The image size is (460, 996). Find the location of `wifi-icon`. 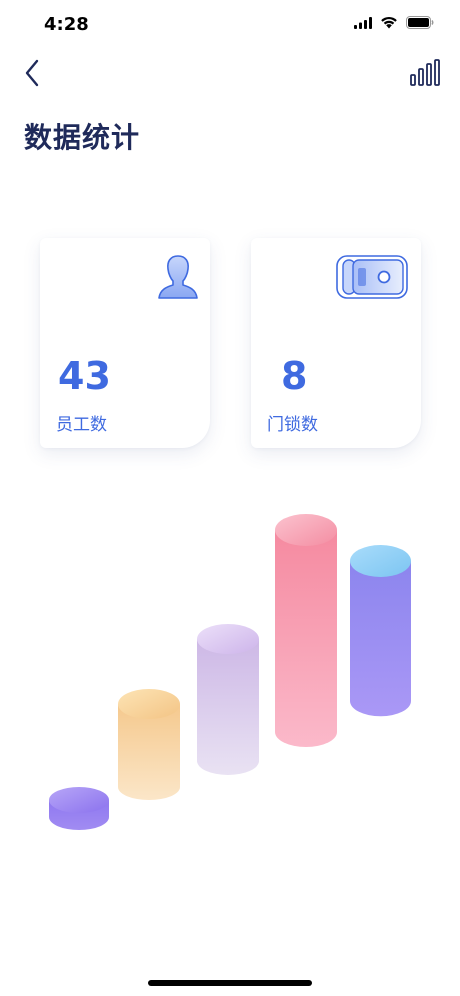

wifi-icon is located at coordinates (389, 22).